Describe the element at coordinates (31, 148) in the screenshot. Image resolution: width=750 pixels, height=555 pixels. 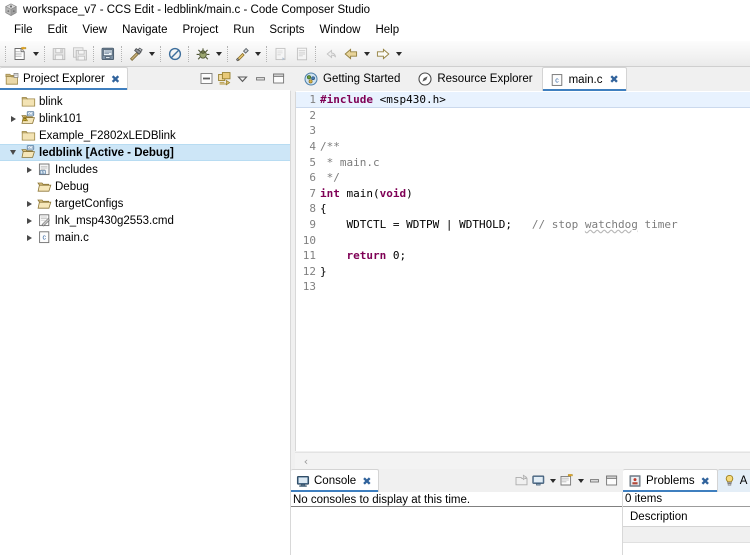
I see `svg-text: CCS` at that location.